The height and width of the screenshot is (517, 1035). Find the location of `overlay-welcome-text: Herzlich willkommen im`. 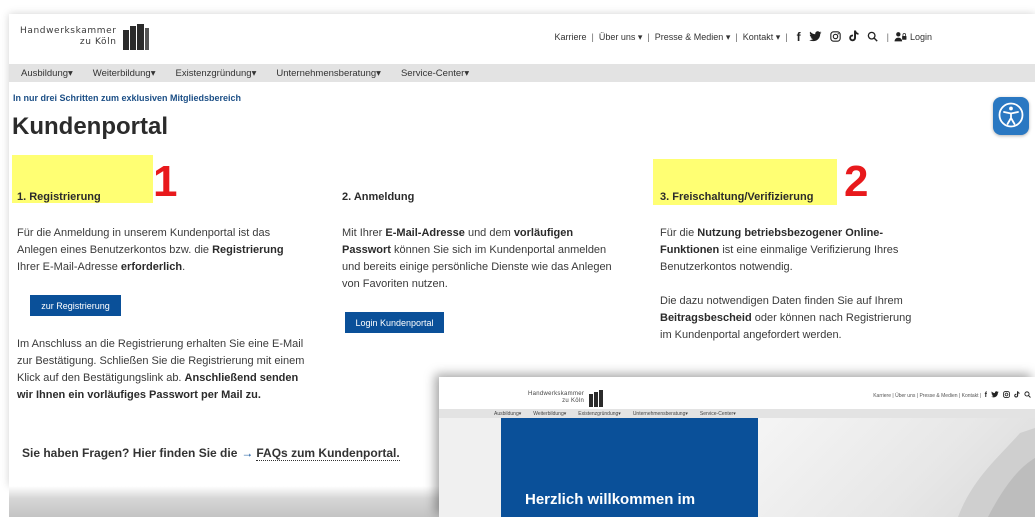

overlay-welcome-text: Herzlich willkommen im is located at coordinates (610, 499).